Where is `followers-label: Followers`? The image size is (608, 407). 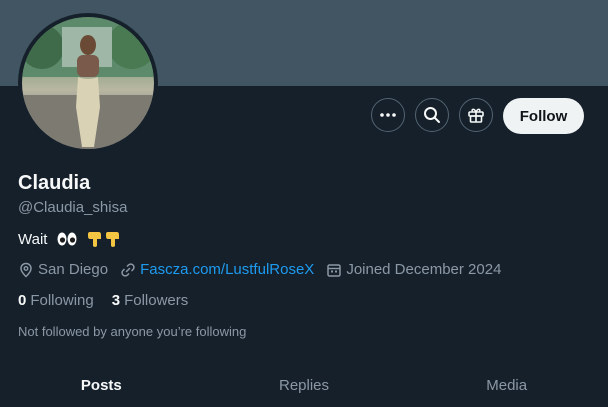
followers-label: Followers is located at coordinates (156, 300).